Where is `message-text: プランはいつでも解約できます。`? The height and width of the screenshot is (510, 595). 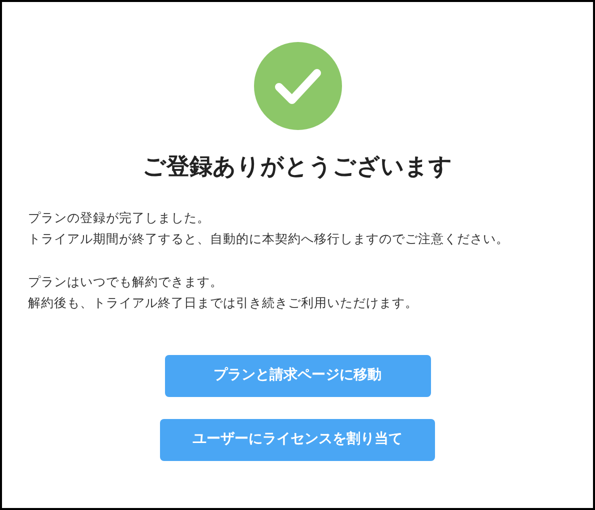
message-text: プランはいつでも解約できます。 is located at coordinates (126, 281).